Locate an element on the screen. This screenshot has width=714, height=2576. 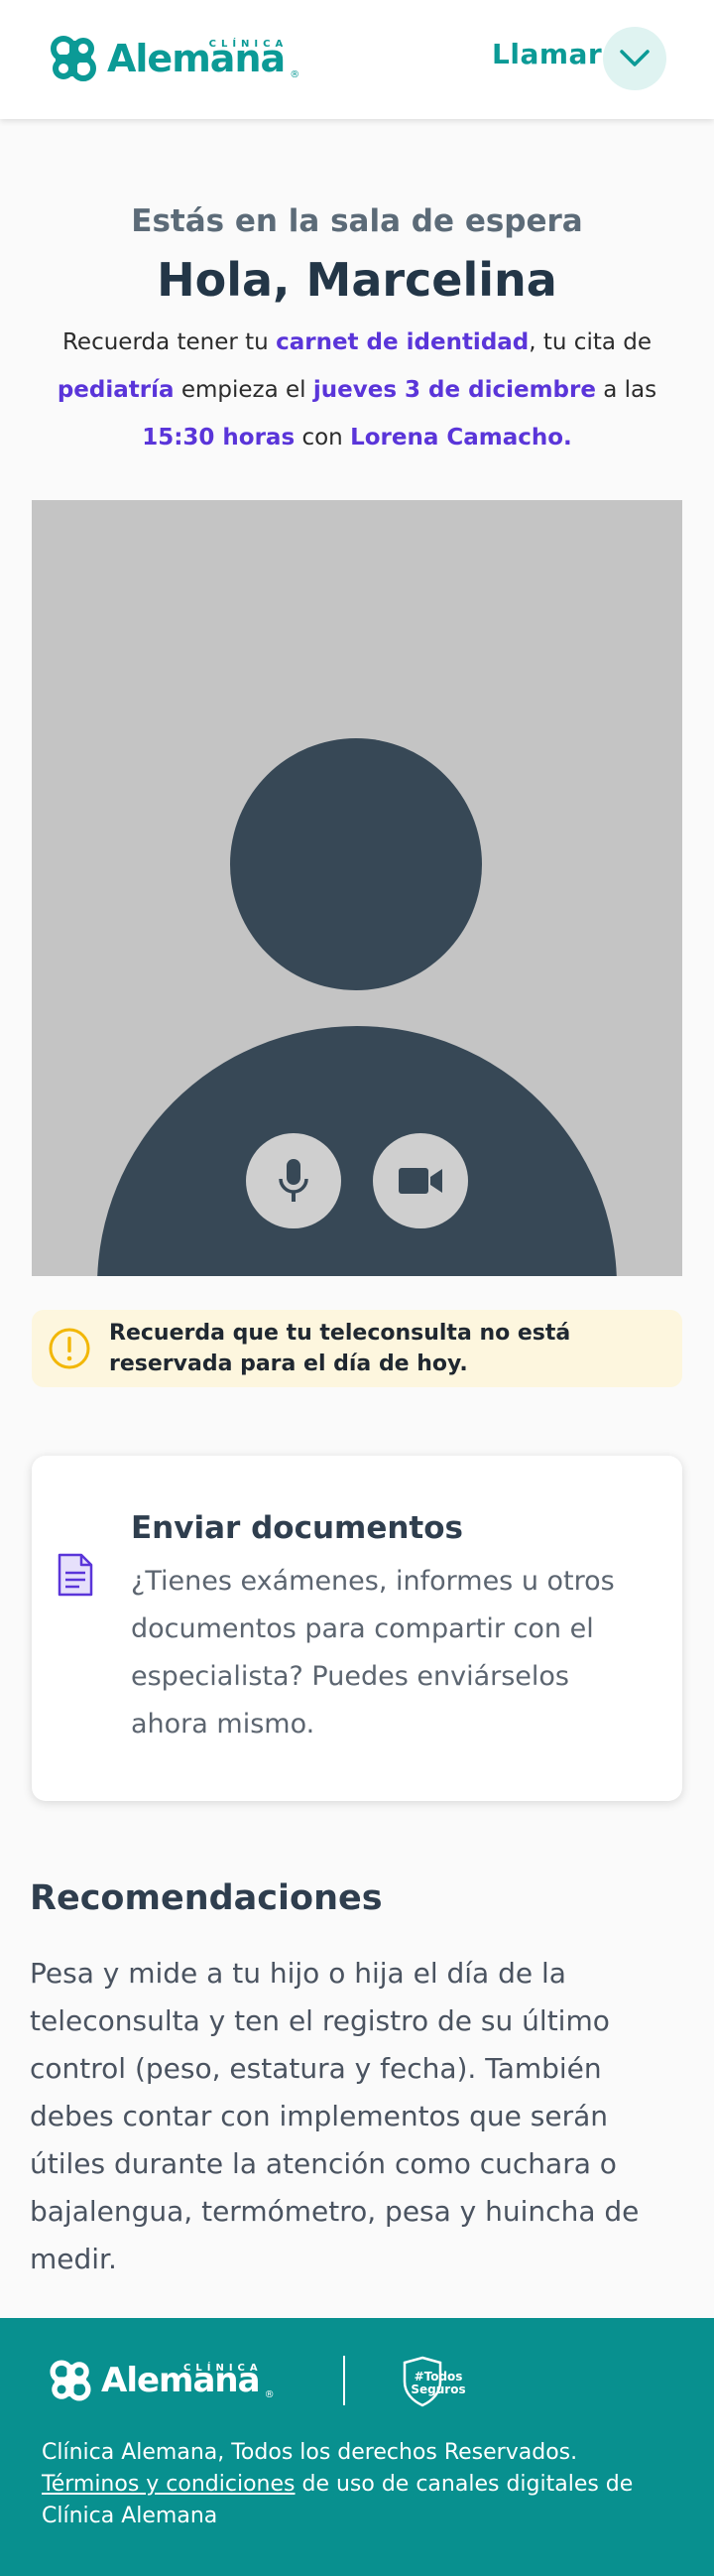
message-text: empieza el is located at coordinates (243, 390).